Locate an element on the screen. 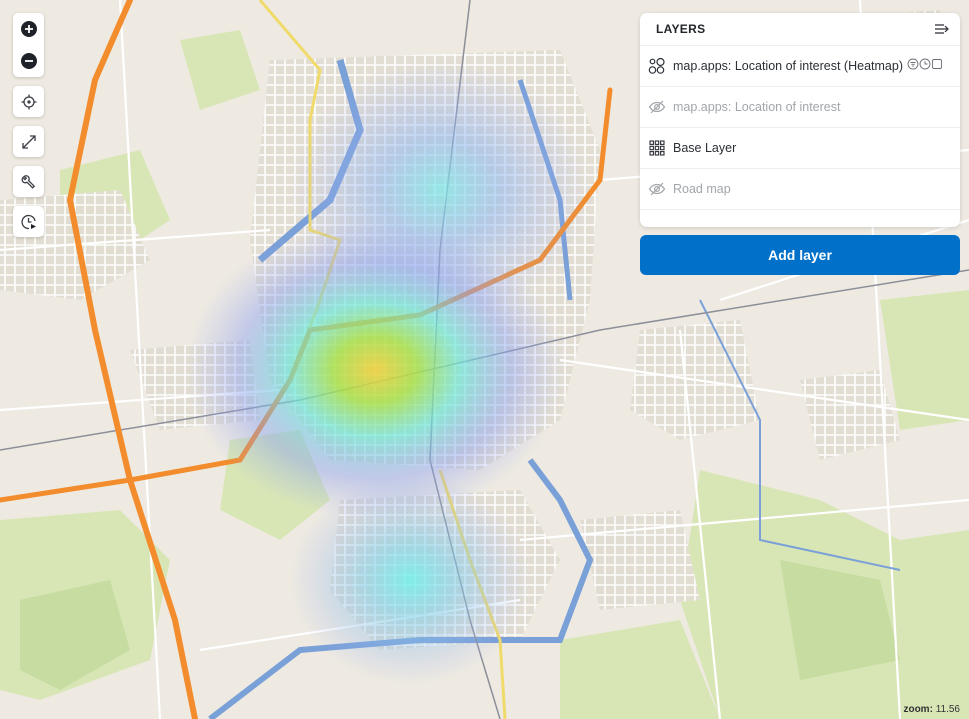 The height and width of the screenshot is (719, 969). zoom-level-readout: zoom: 11.56 is located at coordinates (931, 709).